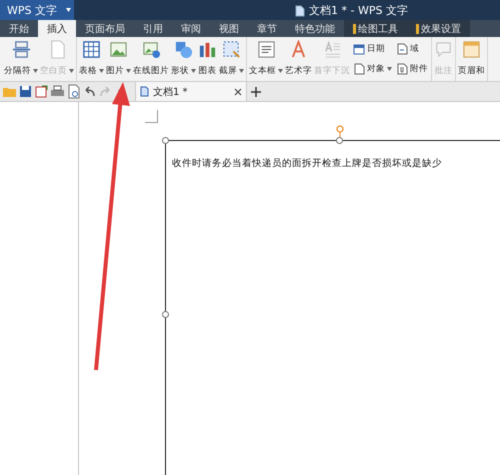 This screenshot has height=475, width=500. Describe the element at coordinates (25, 91) in the screenshot. I see `save-icon` at that location.